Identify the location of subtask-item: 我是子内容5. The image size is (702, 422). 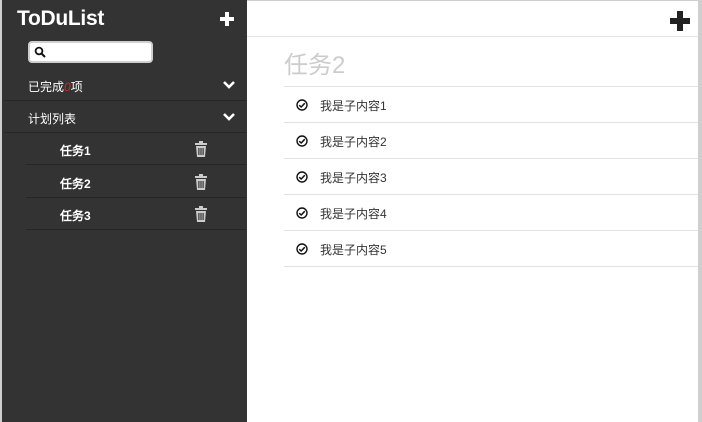
(491, 249).